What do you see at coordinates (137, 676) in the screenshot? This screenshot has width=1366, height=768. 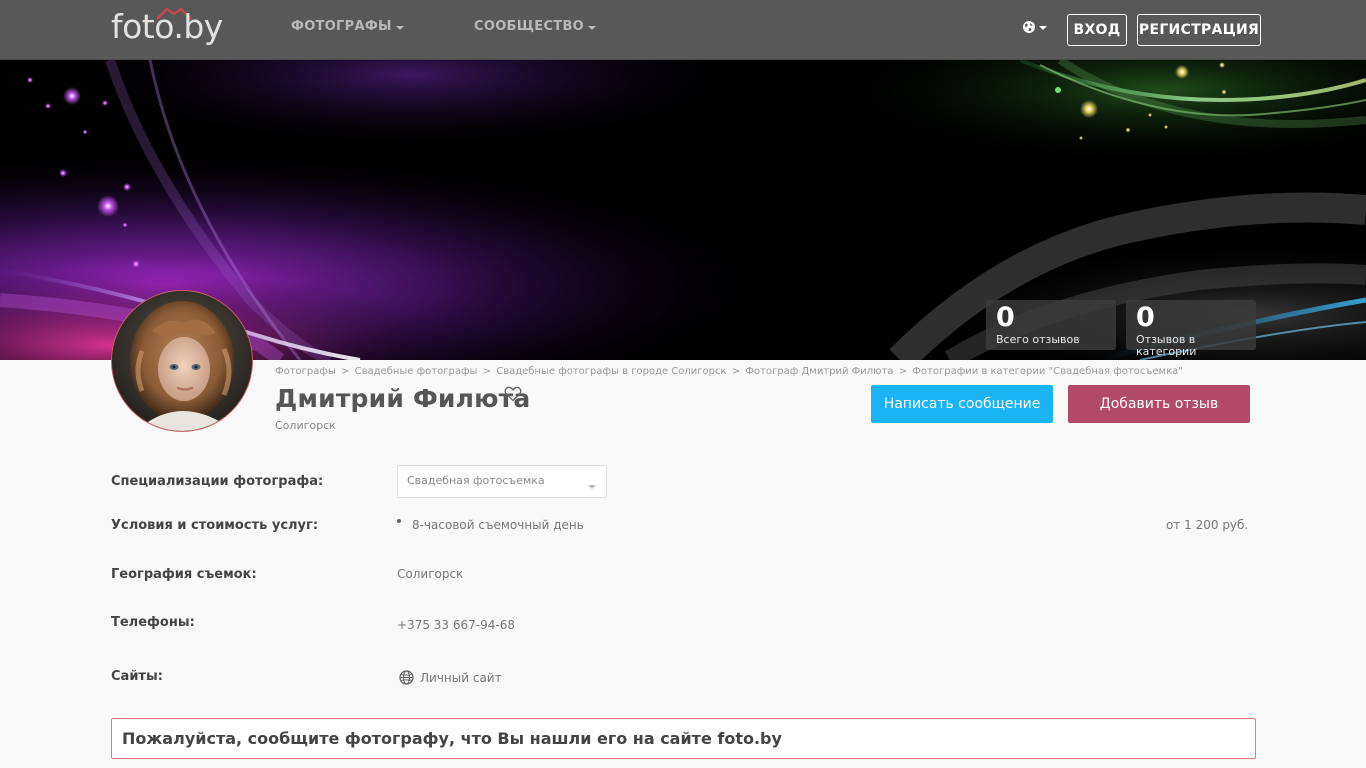 I see `sites-label: Сайты:` at bounding box center [137, 676].